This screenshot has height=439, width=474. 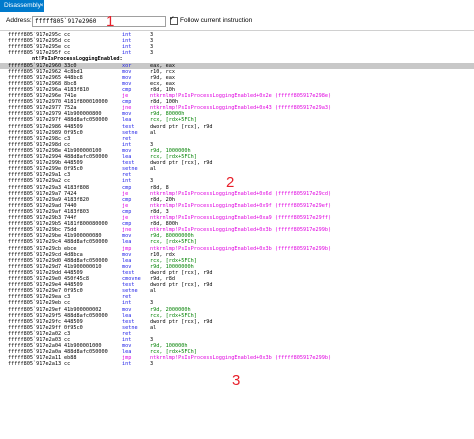 I want to click on instruction-mnemonic: int, so click(x=127, y=364).